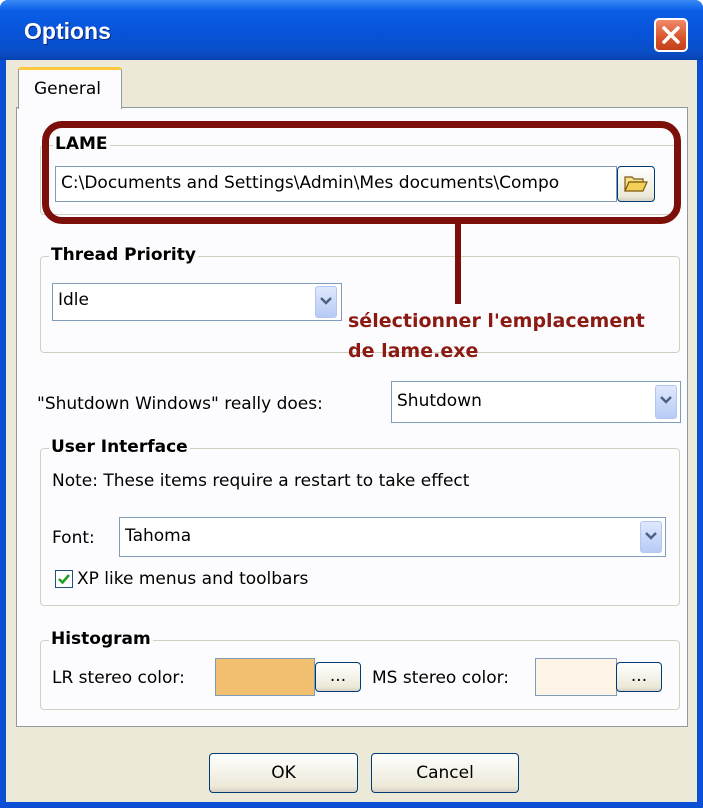  I want to click on lame-highlight-box, so click(361, 172).